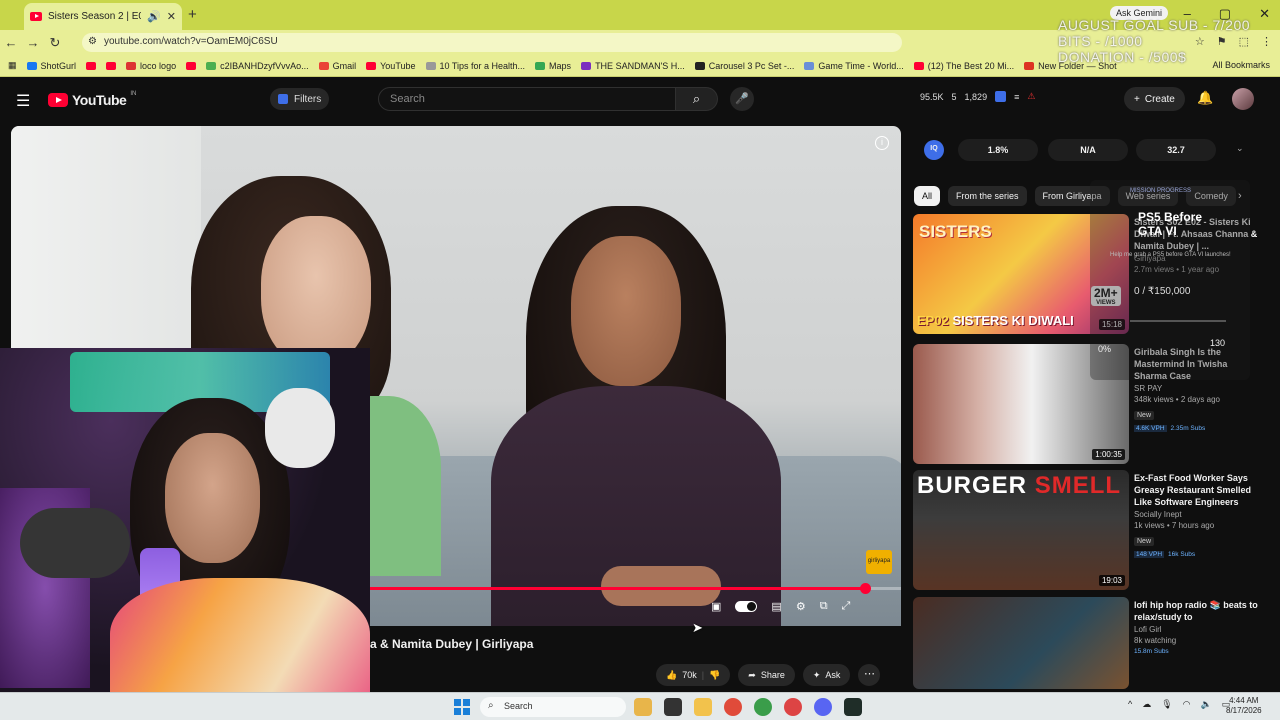 This screenshot has height=720, width=1280. I want to click on windows-start-icon, so click(462, 707).